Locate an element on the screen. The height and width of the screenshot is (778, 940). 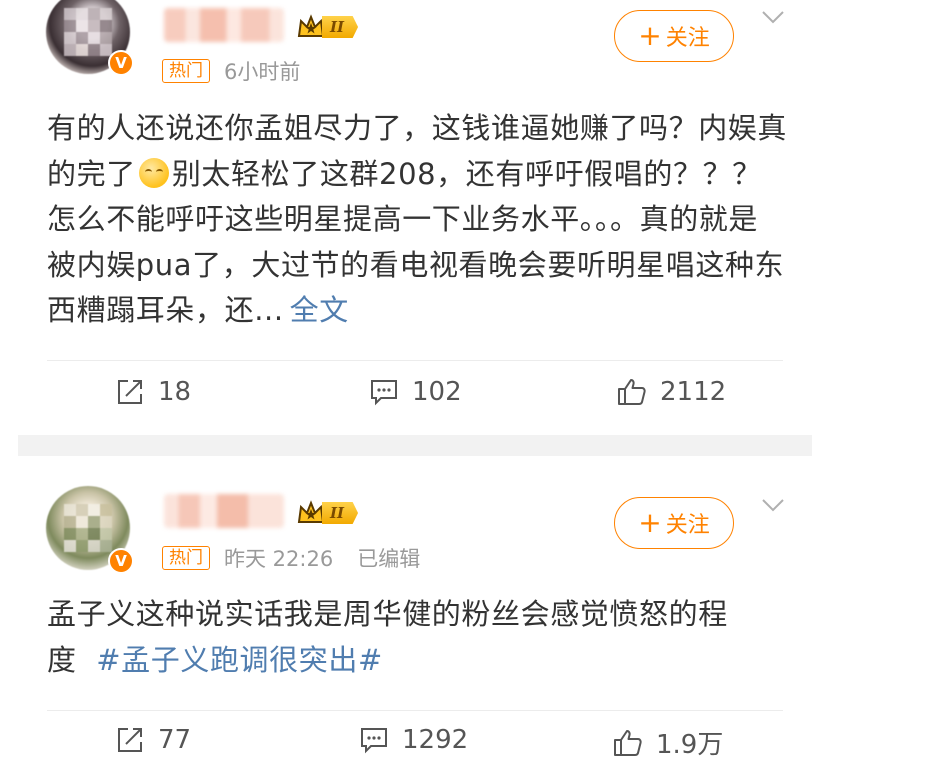
like-button: 1.9万 is located at coordinates (667, 742).